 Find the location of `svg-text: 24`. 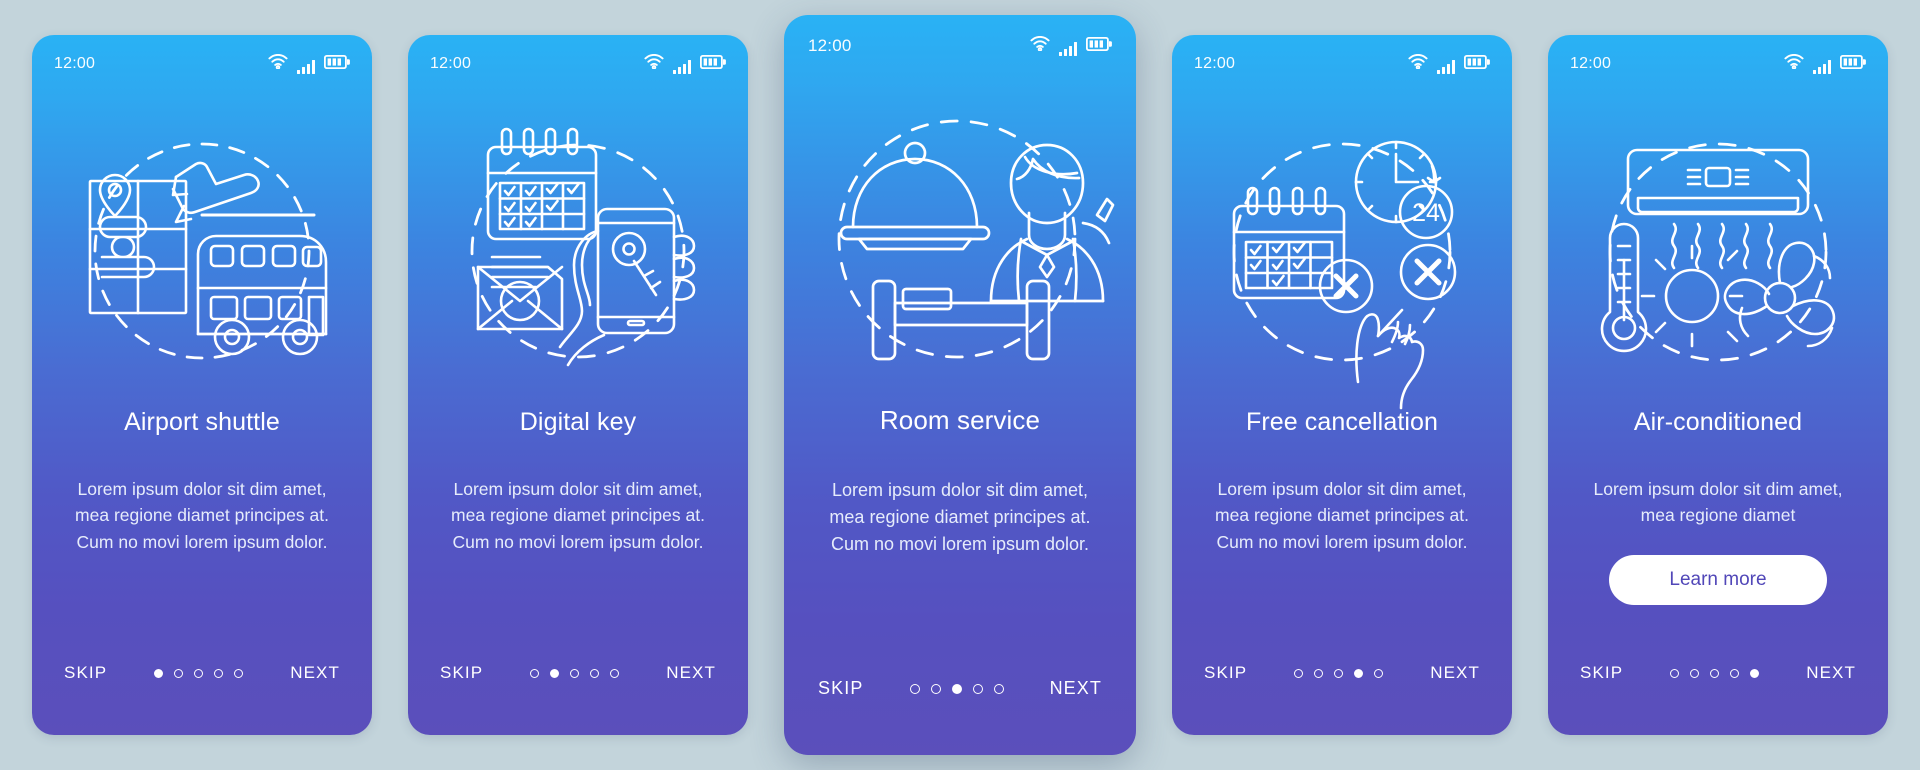

svg-text: 24 is located at coordinates (1426, 213).